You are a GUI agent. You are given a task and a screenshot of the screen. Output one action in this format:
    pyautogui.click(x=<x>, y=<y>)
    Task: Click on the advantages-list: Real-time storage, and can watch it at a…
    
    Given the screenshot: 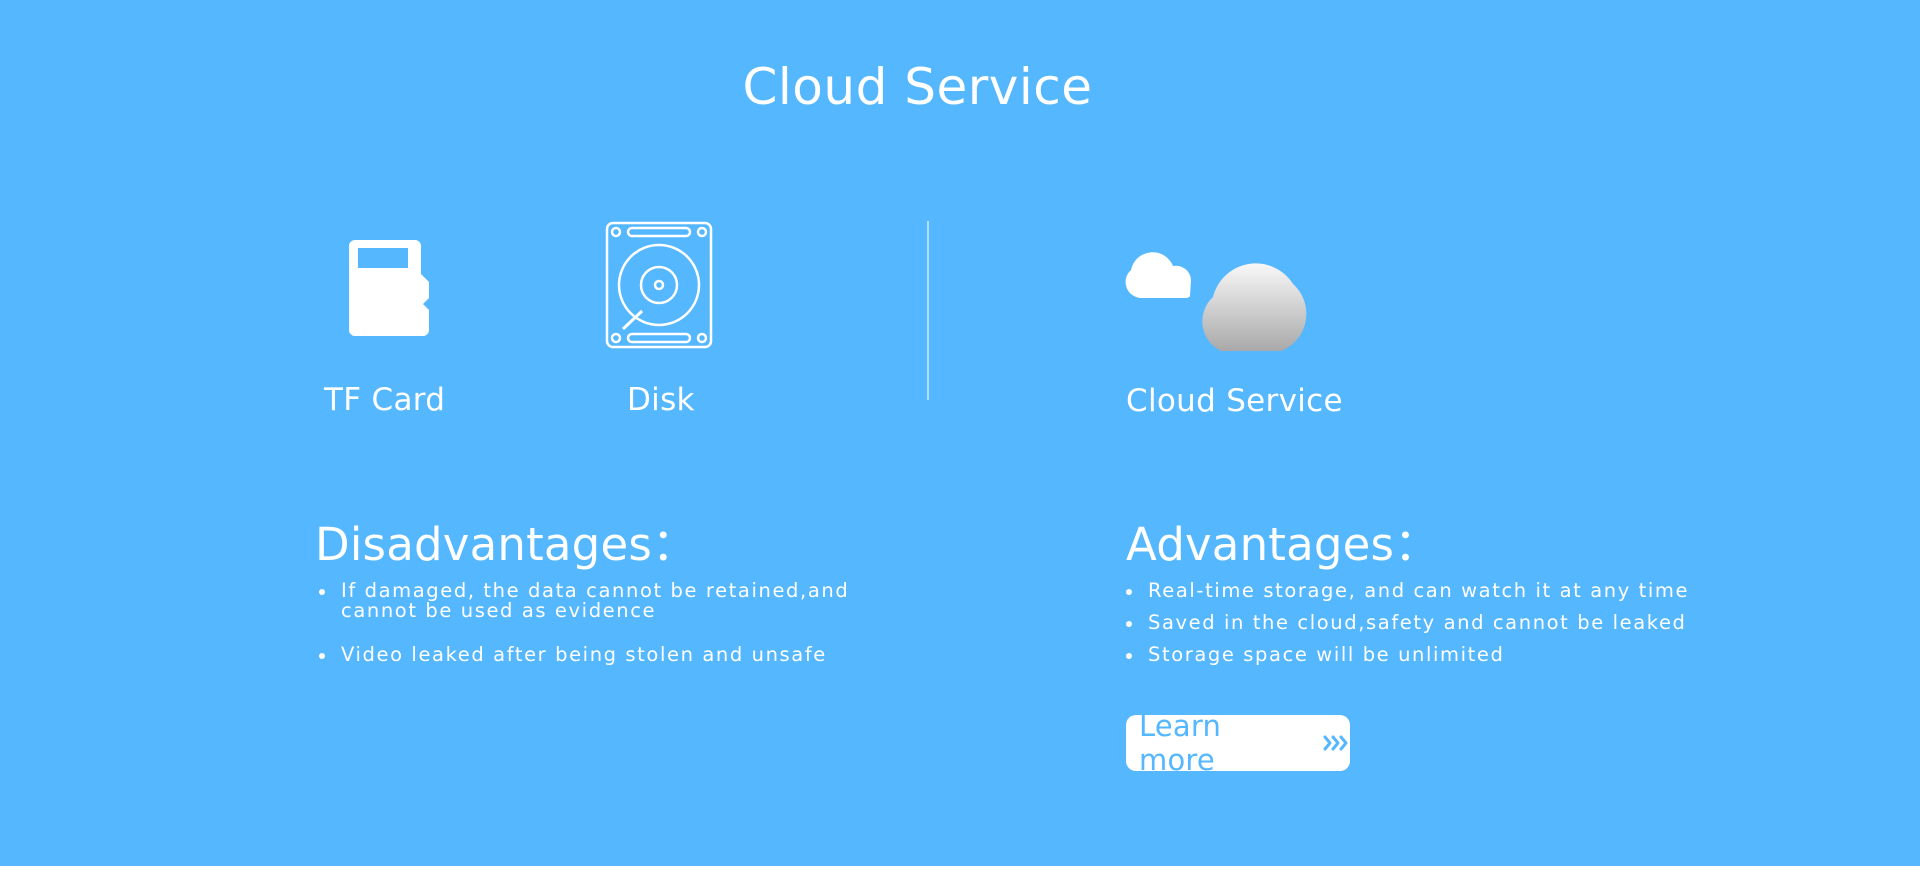 What is the action you would take?
    pyautogui.click(x=1444, y=629)
    